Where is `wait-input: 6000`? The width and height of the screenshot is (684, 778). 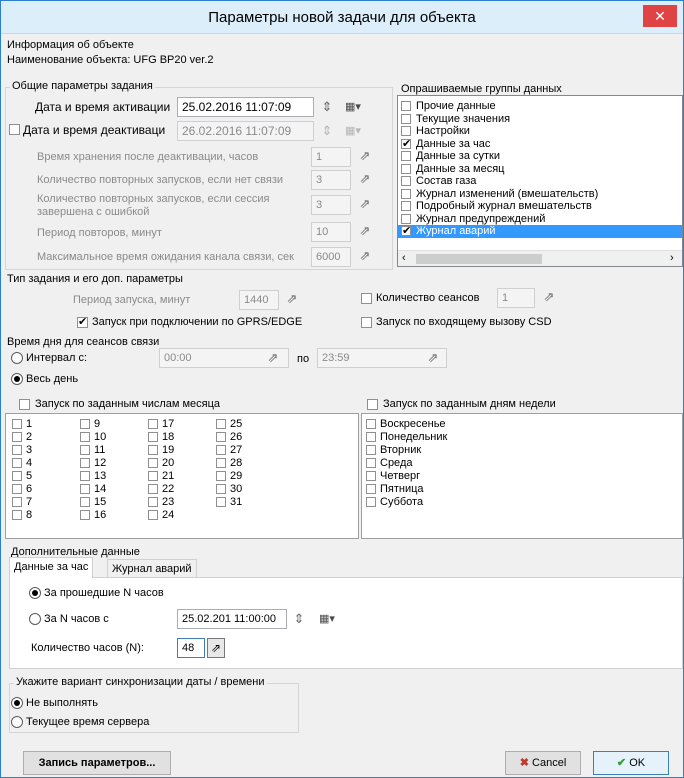
wait-input: 6000 is located at coordinates (331, 257).